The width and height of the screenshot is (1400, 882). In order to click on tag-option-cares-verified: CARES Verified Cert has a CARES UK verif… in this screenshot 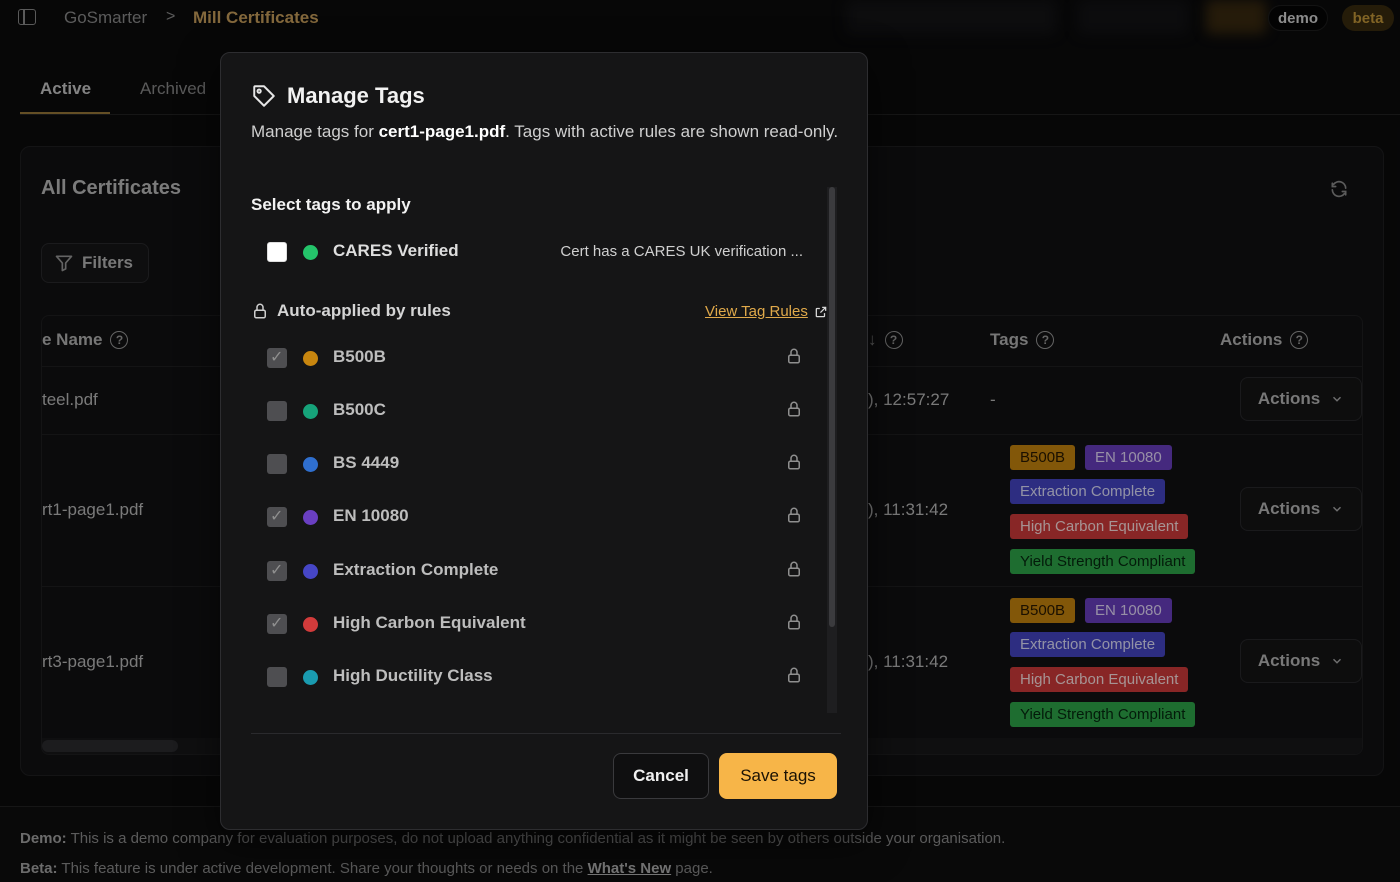, I will do `click(531, 252)`.